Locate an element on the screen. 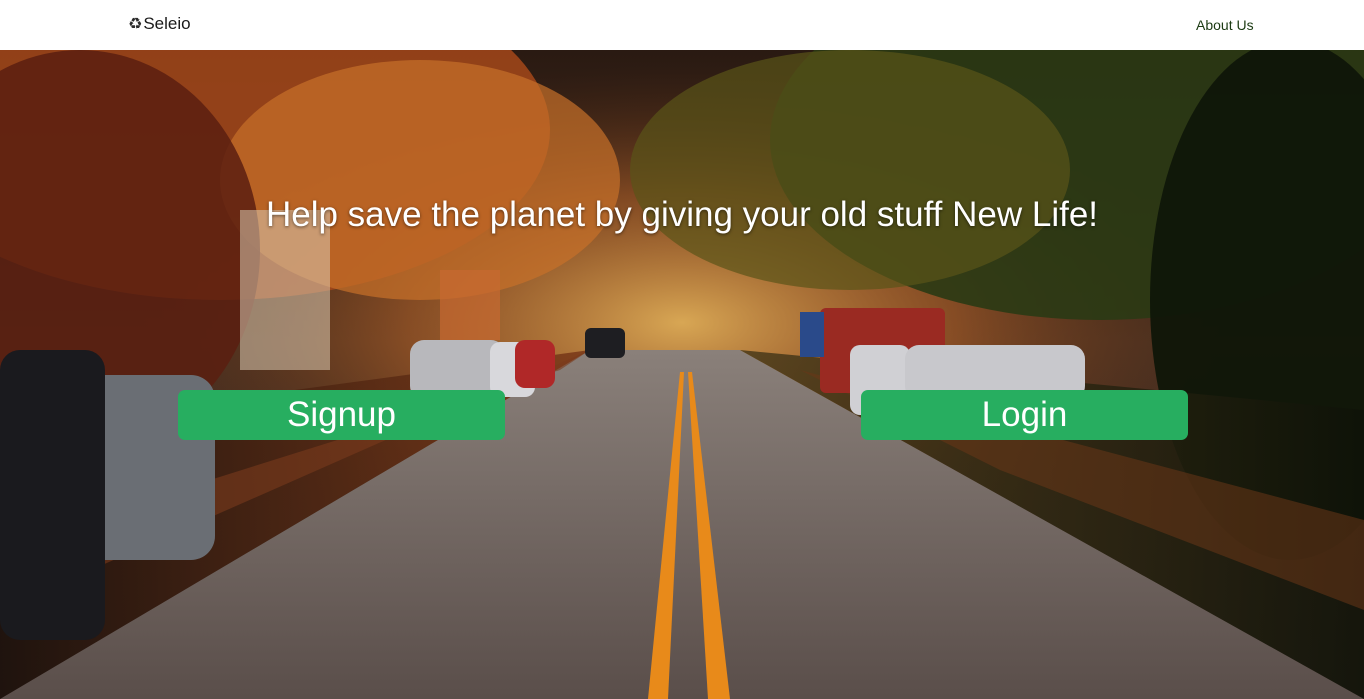 The image size is (1364, 699). signup-button: Signup is located at coordinates (341, 415).